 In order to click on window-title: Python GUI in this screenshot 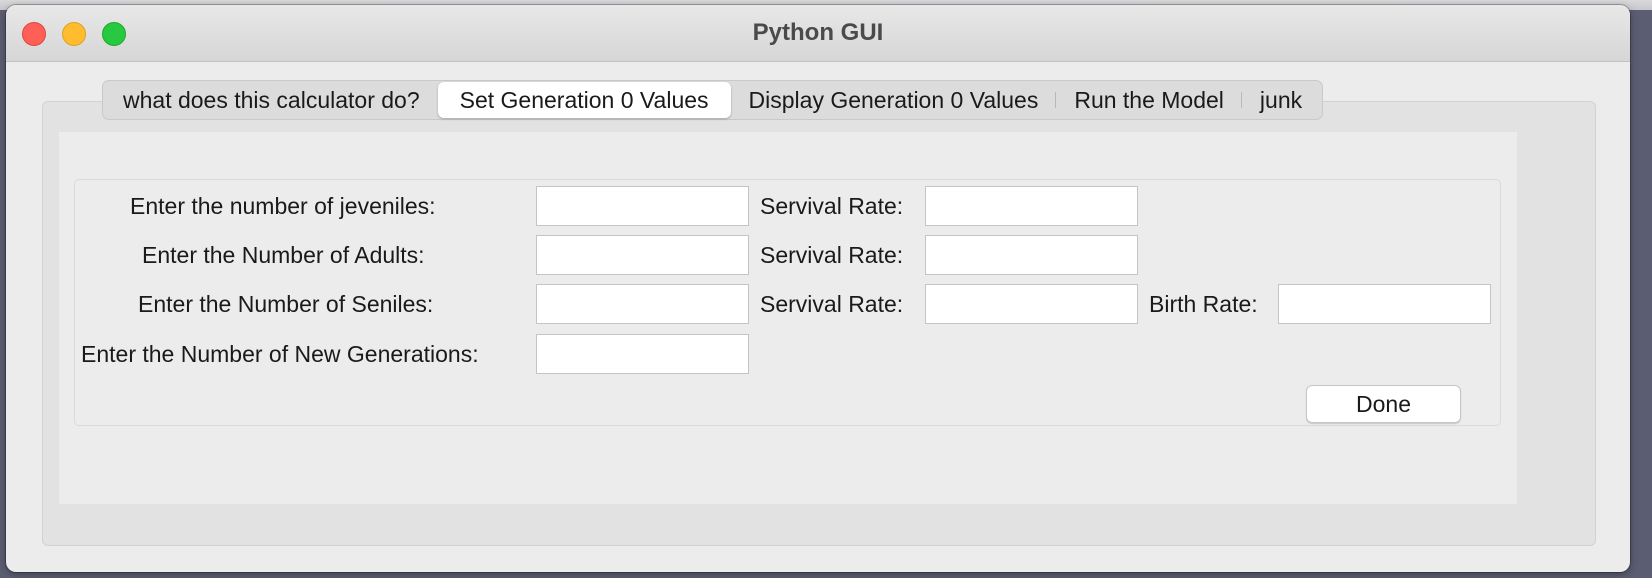, I will do `click(818, 32)`.